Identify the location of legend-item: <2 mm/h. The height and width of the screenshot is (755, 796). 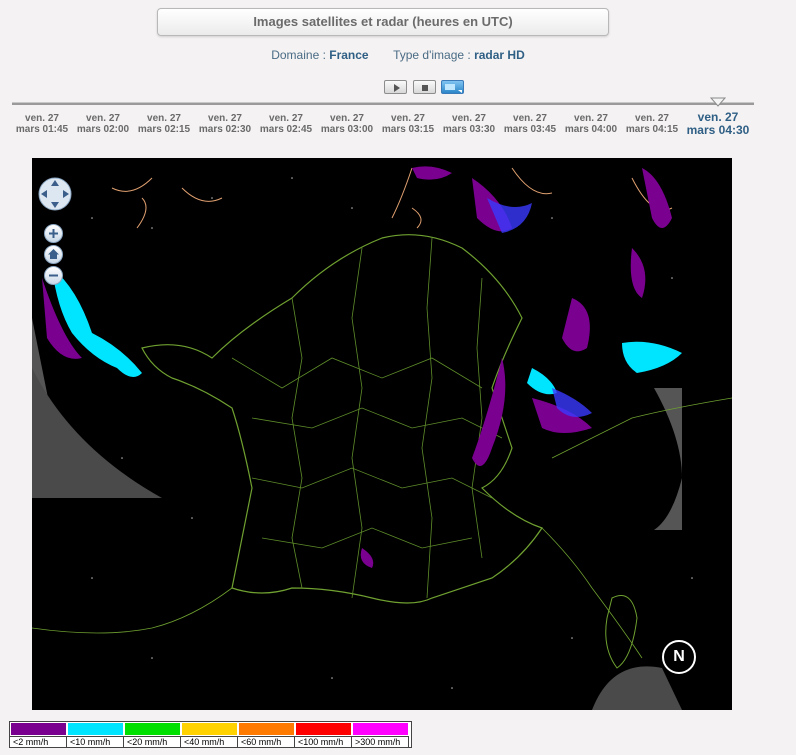
(38, 734).